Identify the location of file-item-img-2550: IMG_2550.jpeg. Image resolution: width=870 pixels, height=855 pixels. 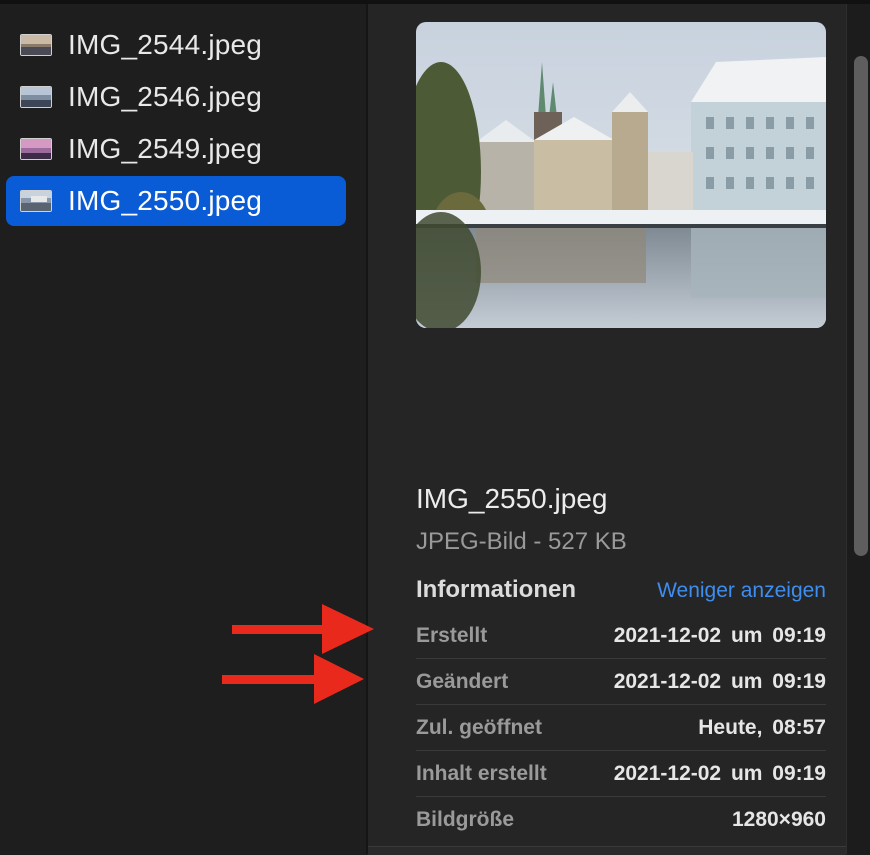
(176, 201).